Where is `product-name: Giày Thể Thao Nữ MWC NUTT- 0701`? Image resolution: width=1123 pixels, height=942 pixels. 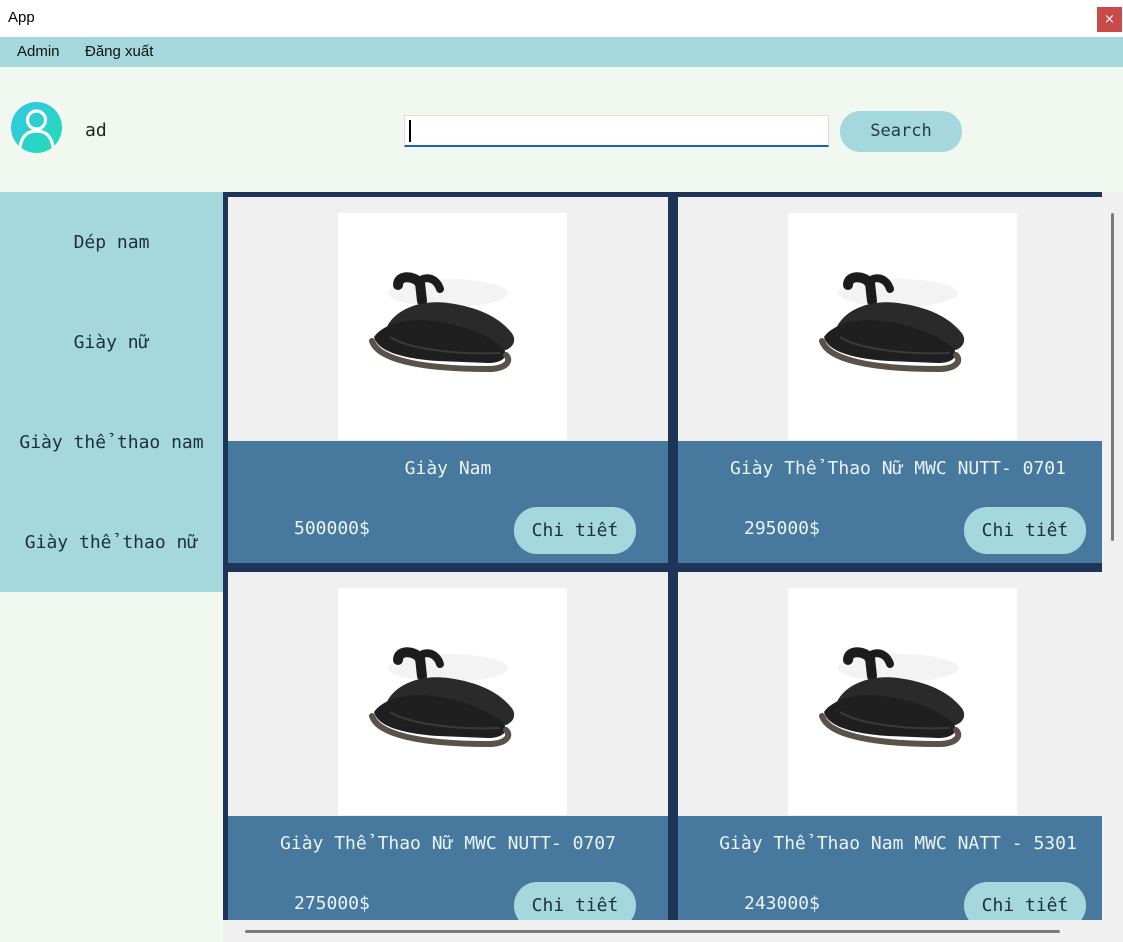 product-name: Giày Thể Thao Nữ MWC NUTT- 0701 is located at coordinates (898, 468).